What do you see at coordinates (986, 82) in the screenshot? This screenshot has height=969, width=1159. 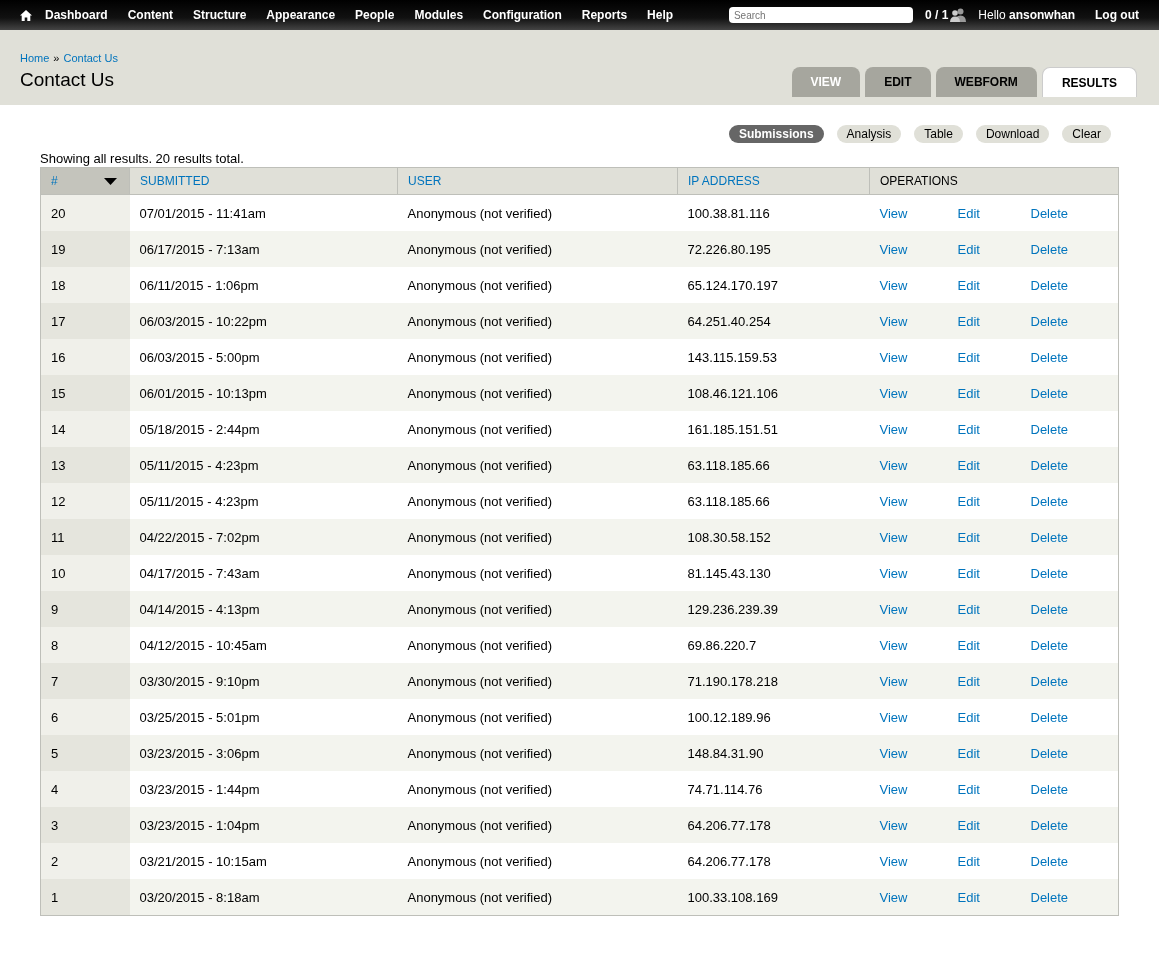 I see `tab: WEBFORM` at bounding box center [986, 82].